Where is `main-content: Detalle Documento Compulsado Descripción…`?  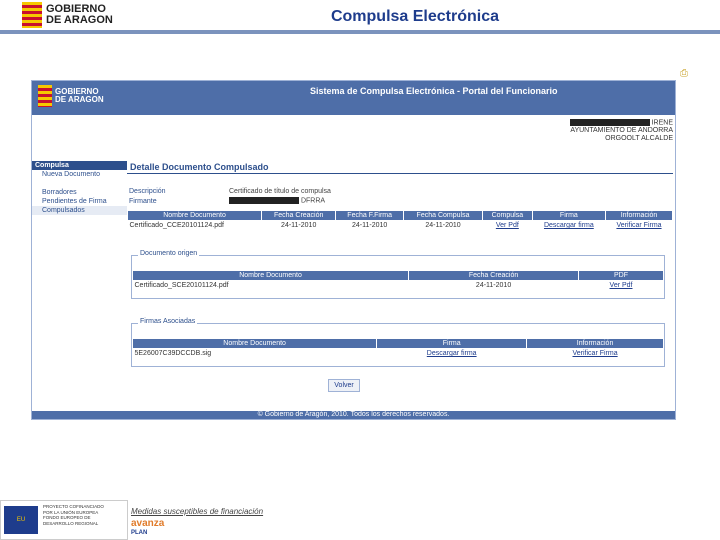
main-content: Detalle Documento Compulsado Descripción… is located at coordinates (399, 196).